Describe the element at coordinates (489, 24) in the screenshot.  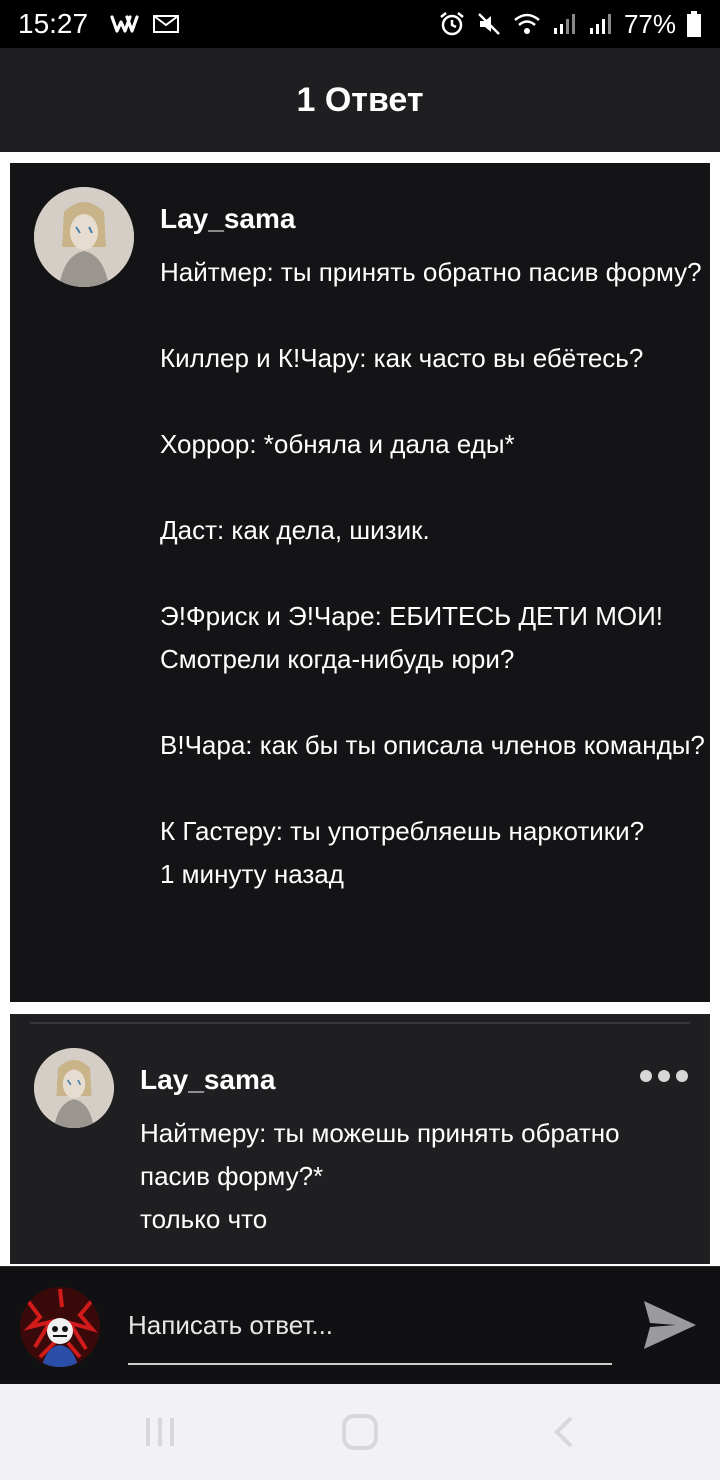
I see `mute-icon` at that location.